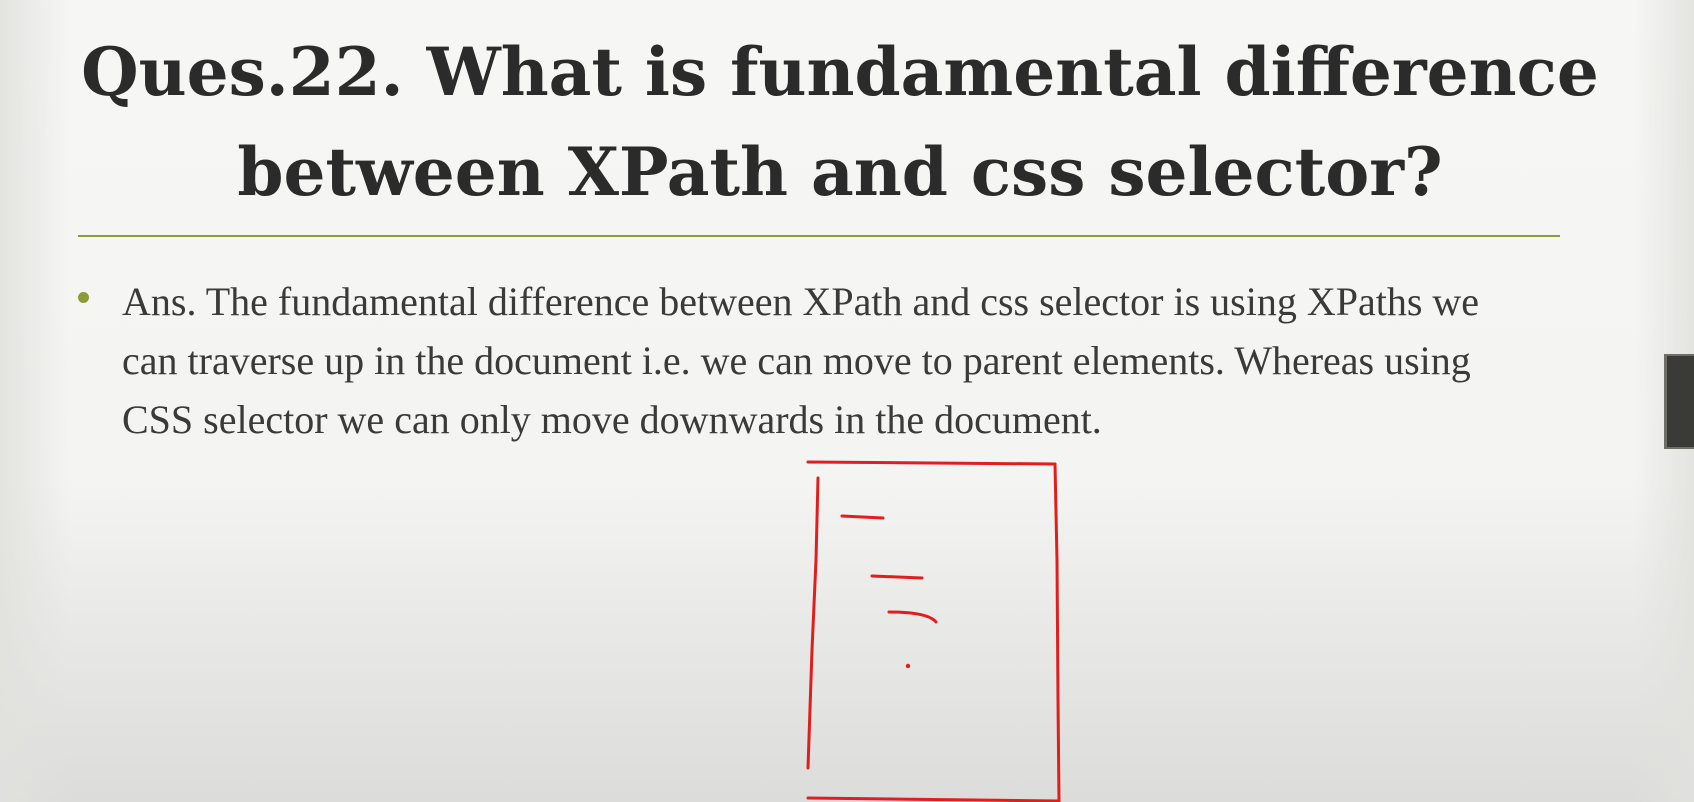 The width and height of the screenshot is (1694, 802). Describe the element at coordinates (933, 799) in the screenshot. I see `annotation-box-bottom` at that location.